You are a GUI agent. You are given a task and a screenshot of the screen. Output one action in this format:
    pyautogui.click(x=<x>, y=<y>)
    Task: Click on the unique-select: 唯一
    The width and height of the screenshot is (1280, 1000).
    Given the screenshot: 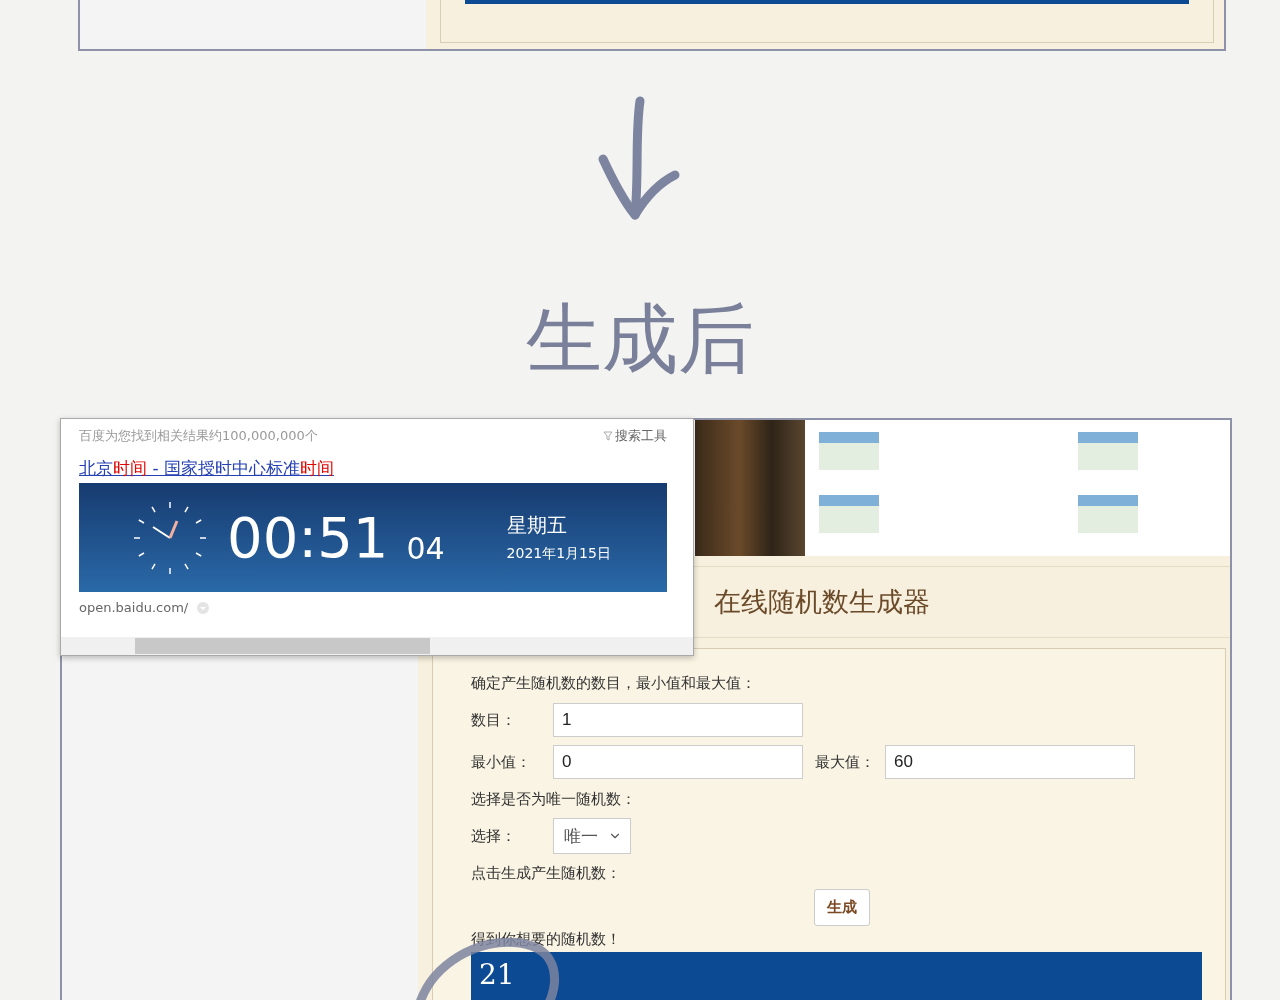 What is the action you would take?
    pyautogui.click(x=592, y=836)
    